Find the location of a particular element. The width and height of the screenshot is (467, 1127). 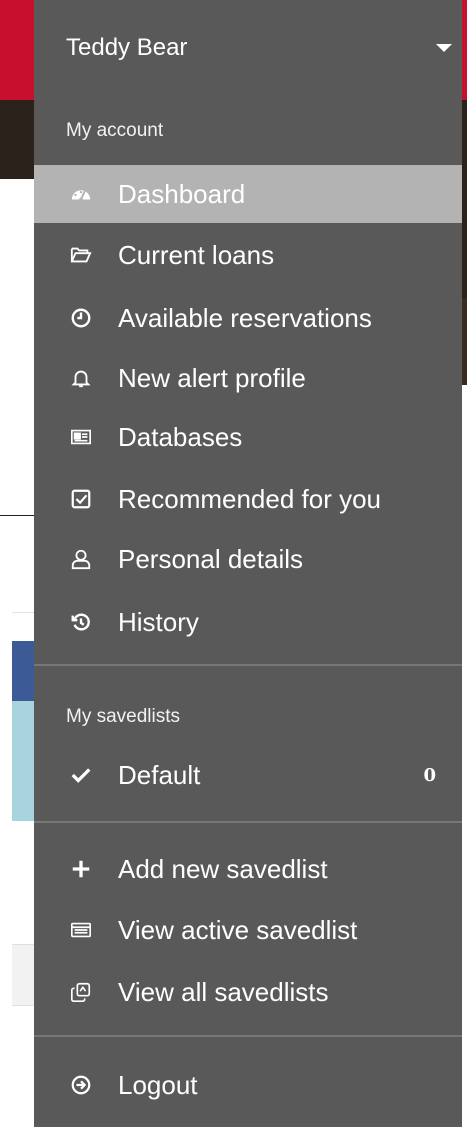

menu-item-current-loans: Current loans is located at coordinates (248, 255).